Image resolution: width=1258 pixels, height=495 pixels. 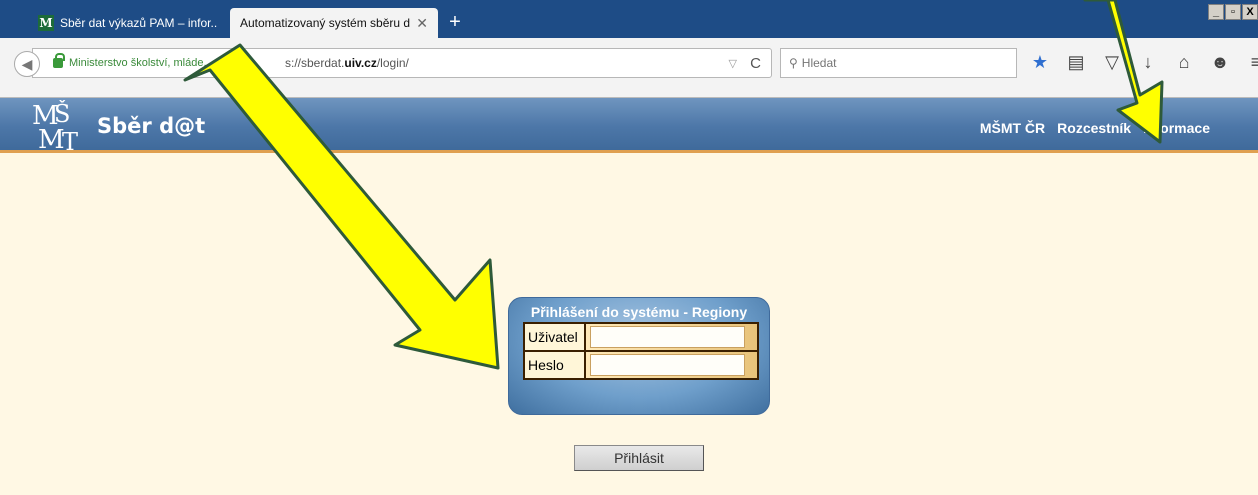 What do you see at coordinates (46, 23) in the screenshot?
I see `msmt-favicon-icon: M` at bounding box center [46, 23].